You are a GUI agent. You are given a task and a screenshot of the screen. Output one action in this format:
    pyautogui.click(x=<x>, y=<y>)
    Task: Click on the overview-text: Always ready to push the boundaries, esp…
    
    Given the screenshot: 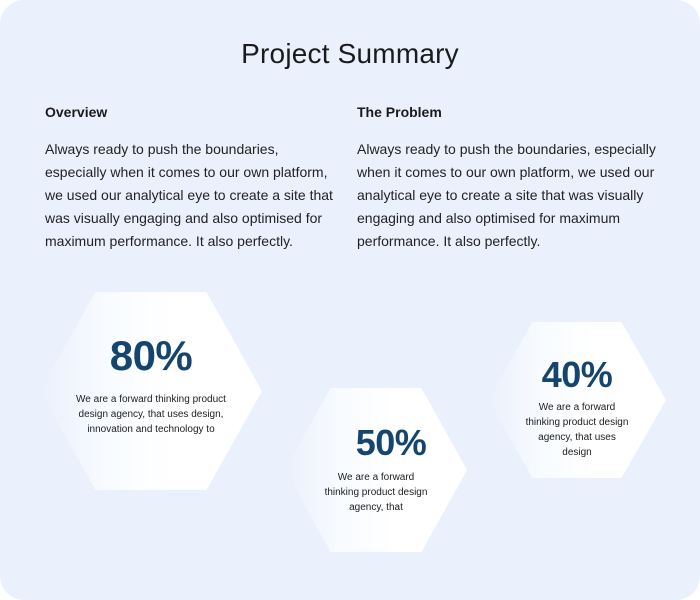 What is the action you would take?
    pyautogui.click(x=189, y=195)
    